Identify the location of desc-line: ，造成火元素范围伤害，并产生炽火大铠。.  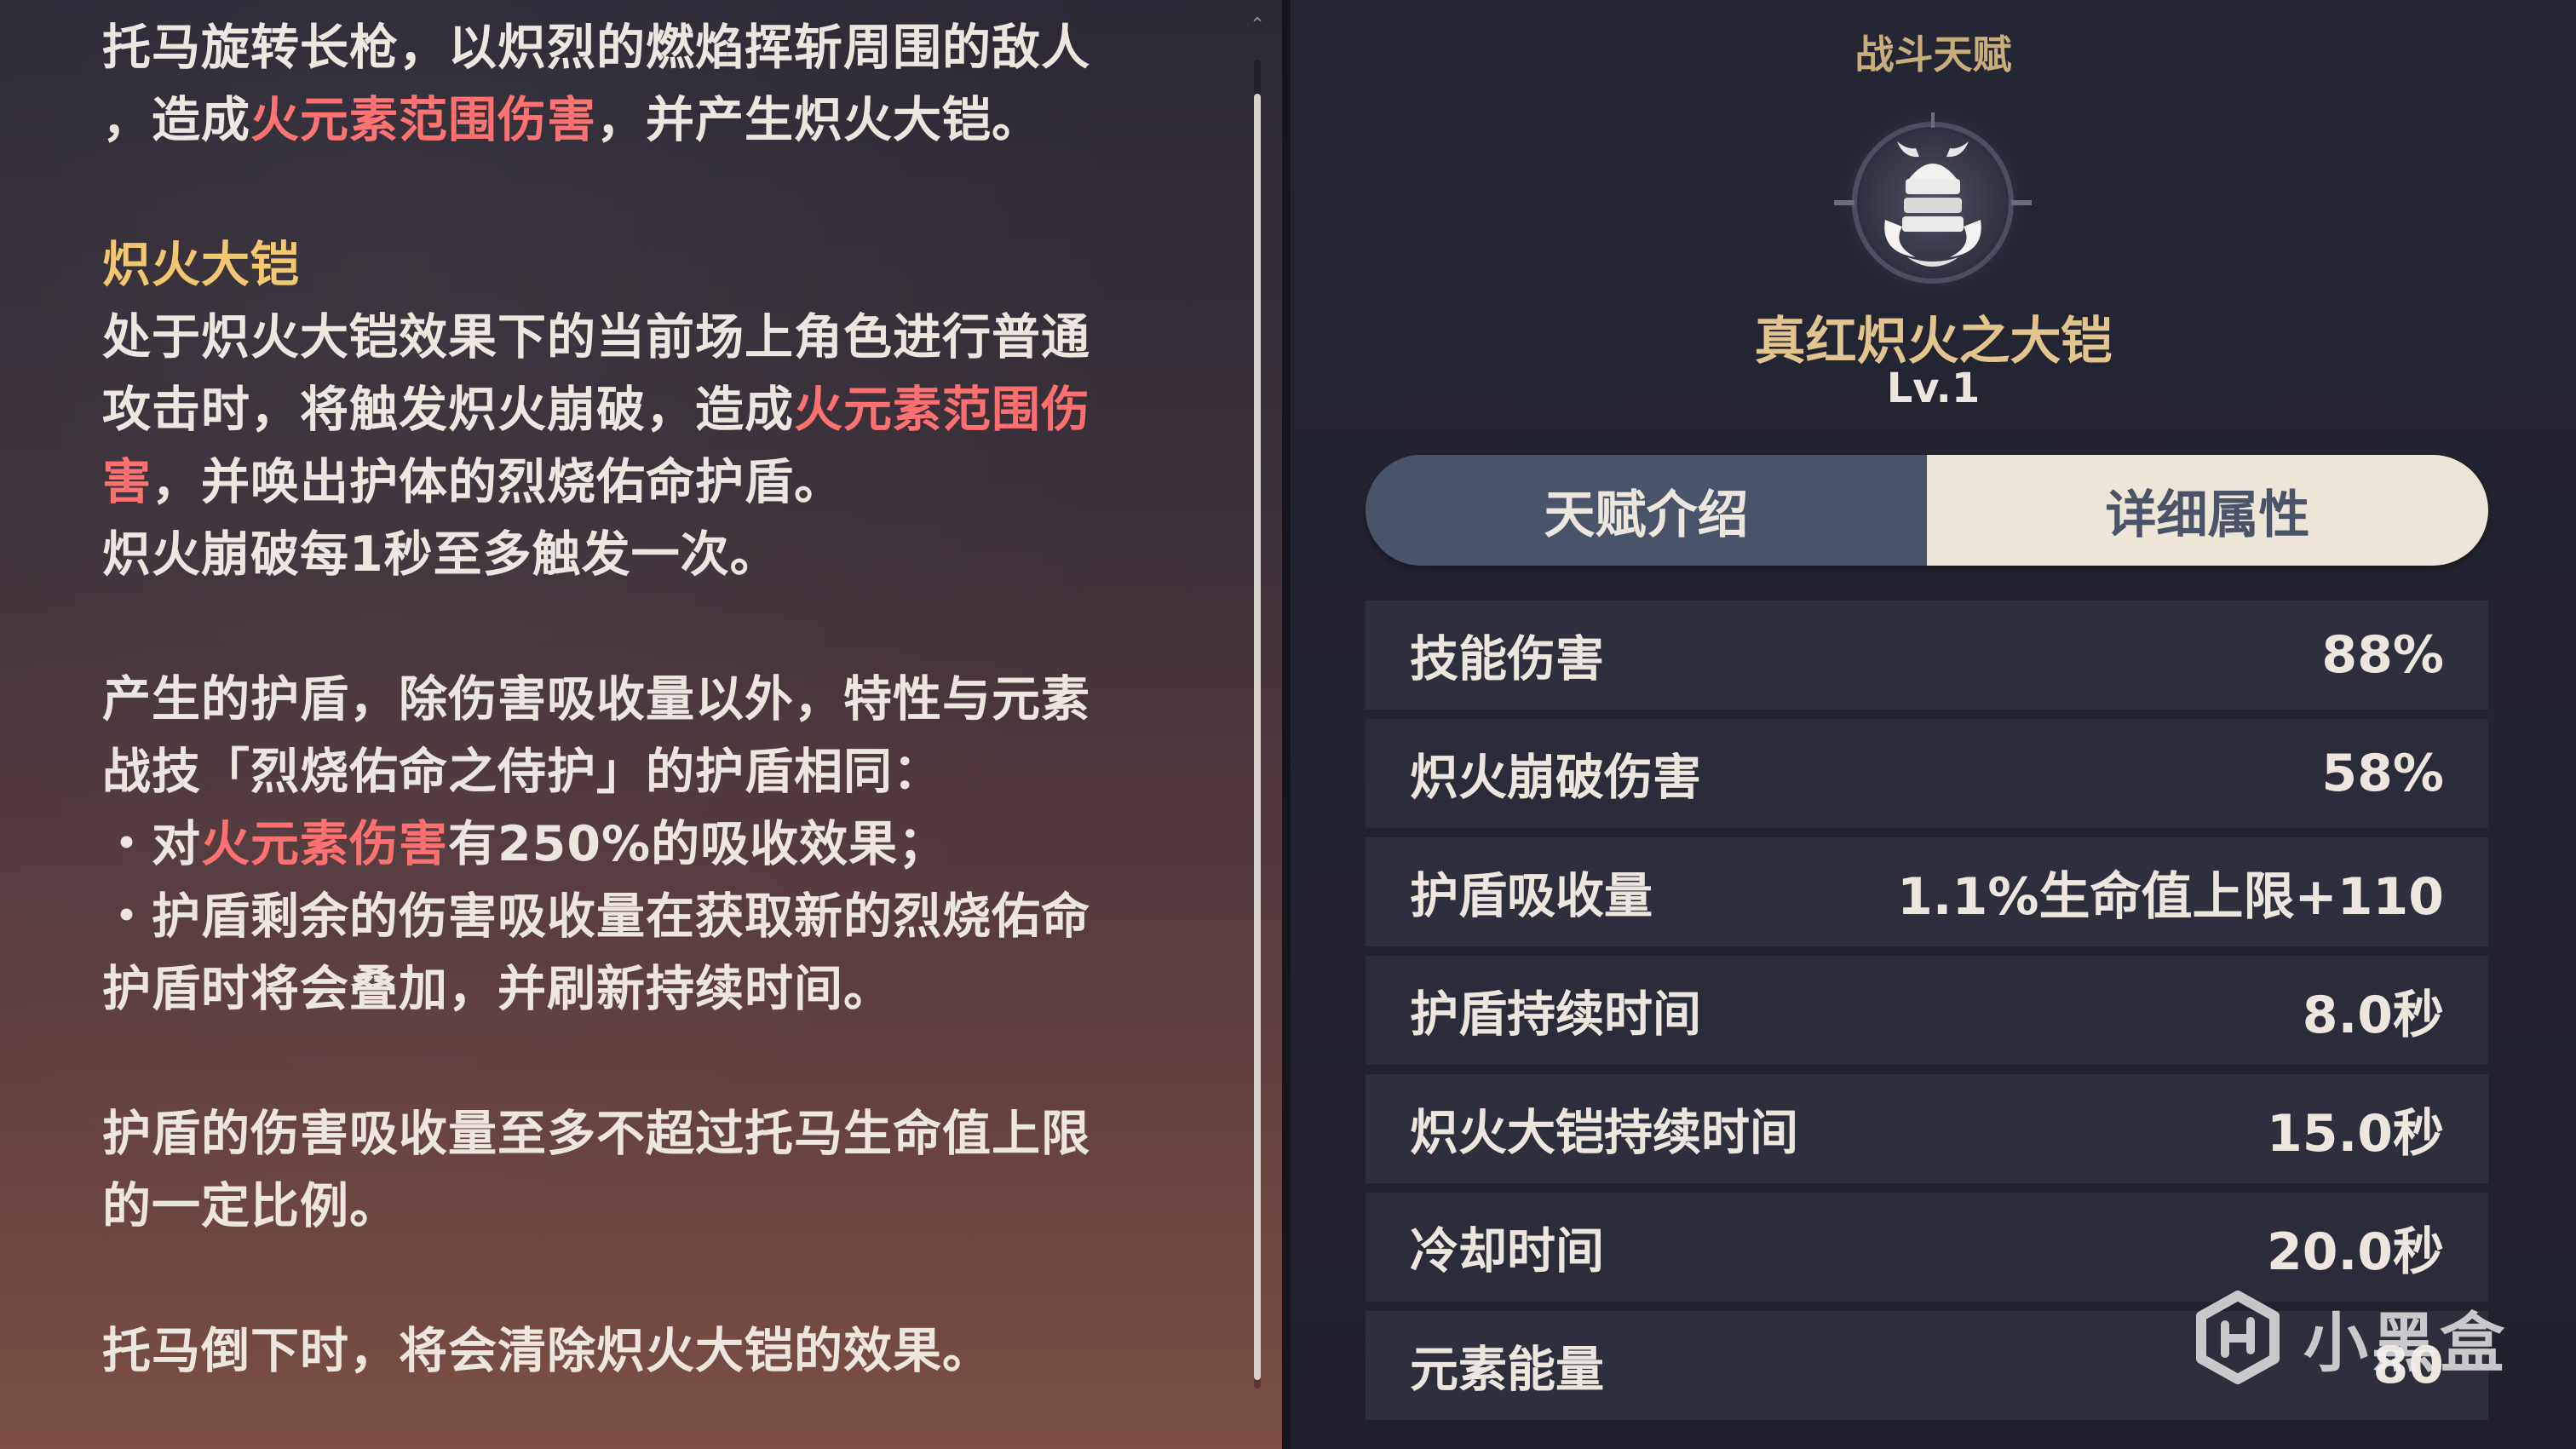
(656, 120).